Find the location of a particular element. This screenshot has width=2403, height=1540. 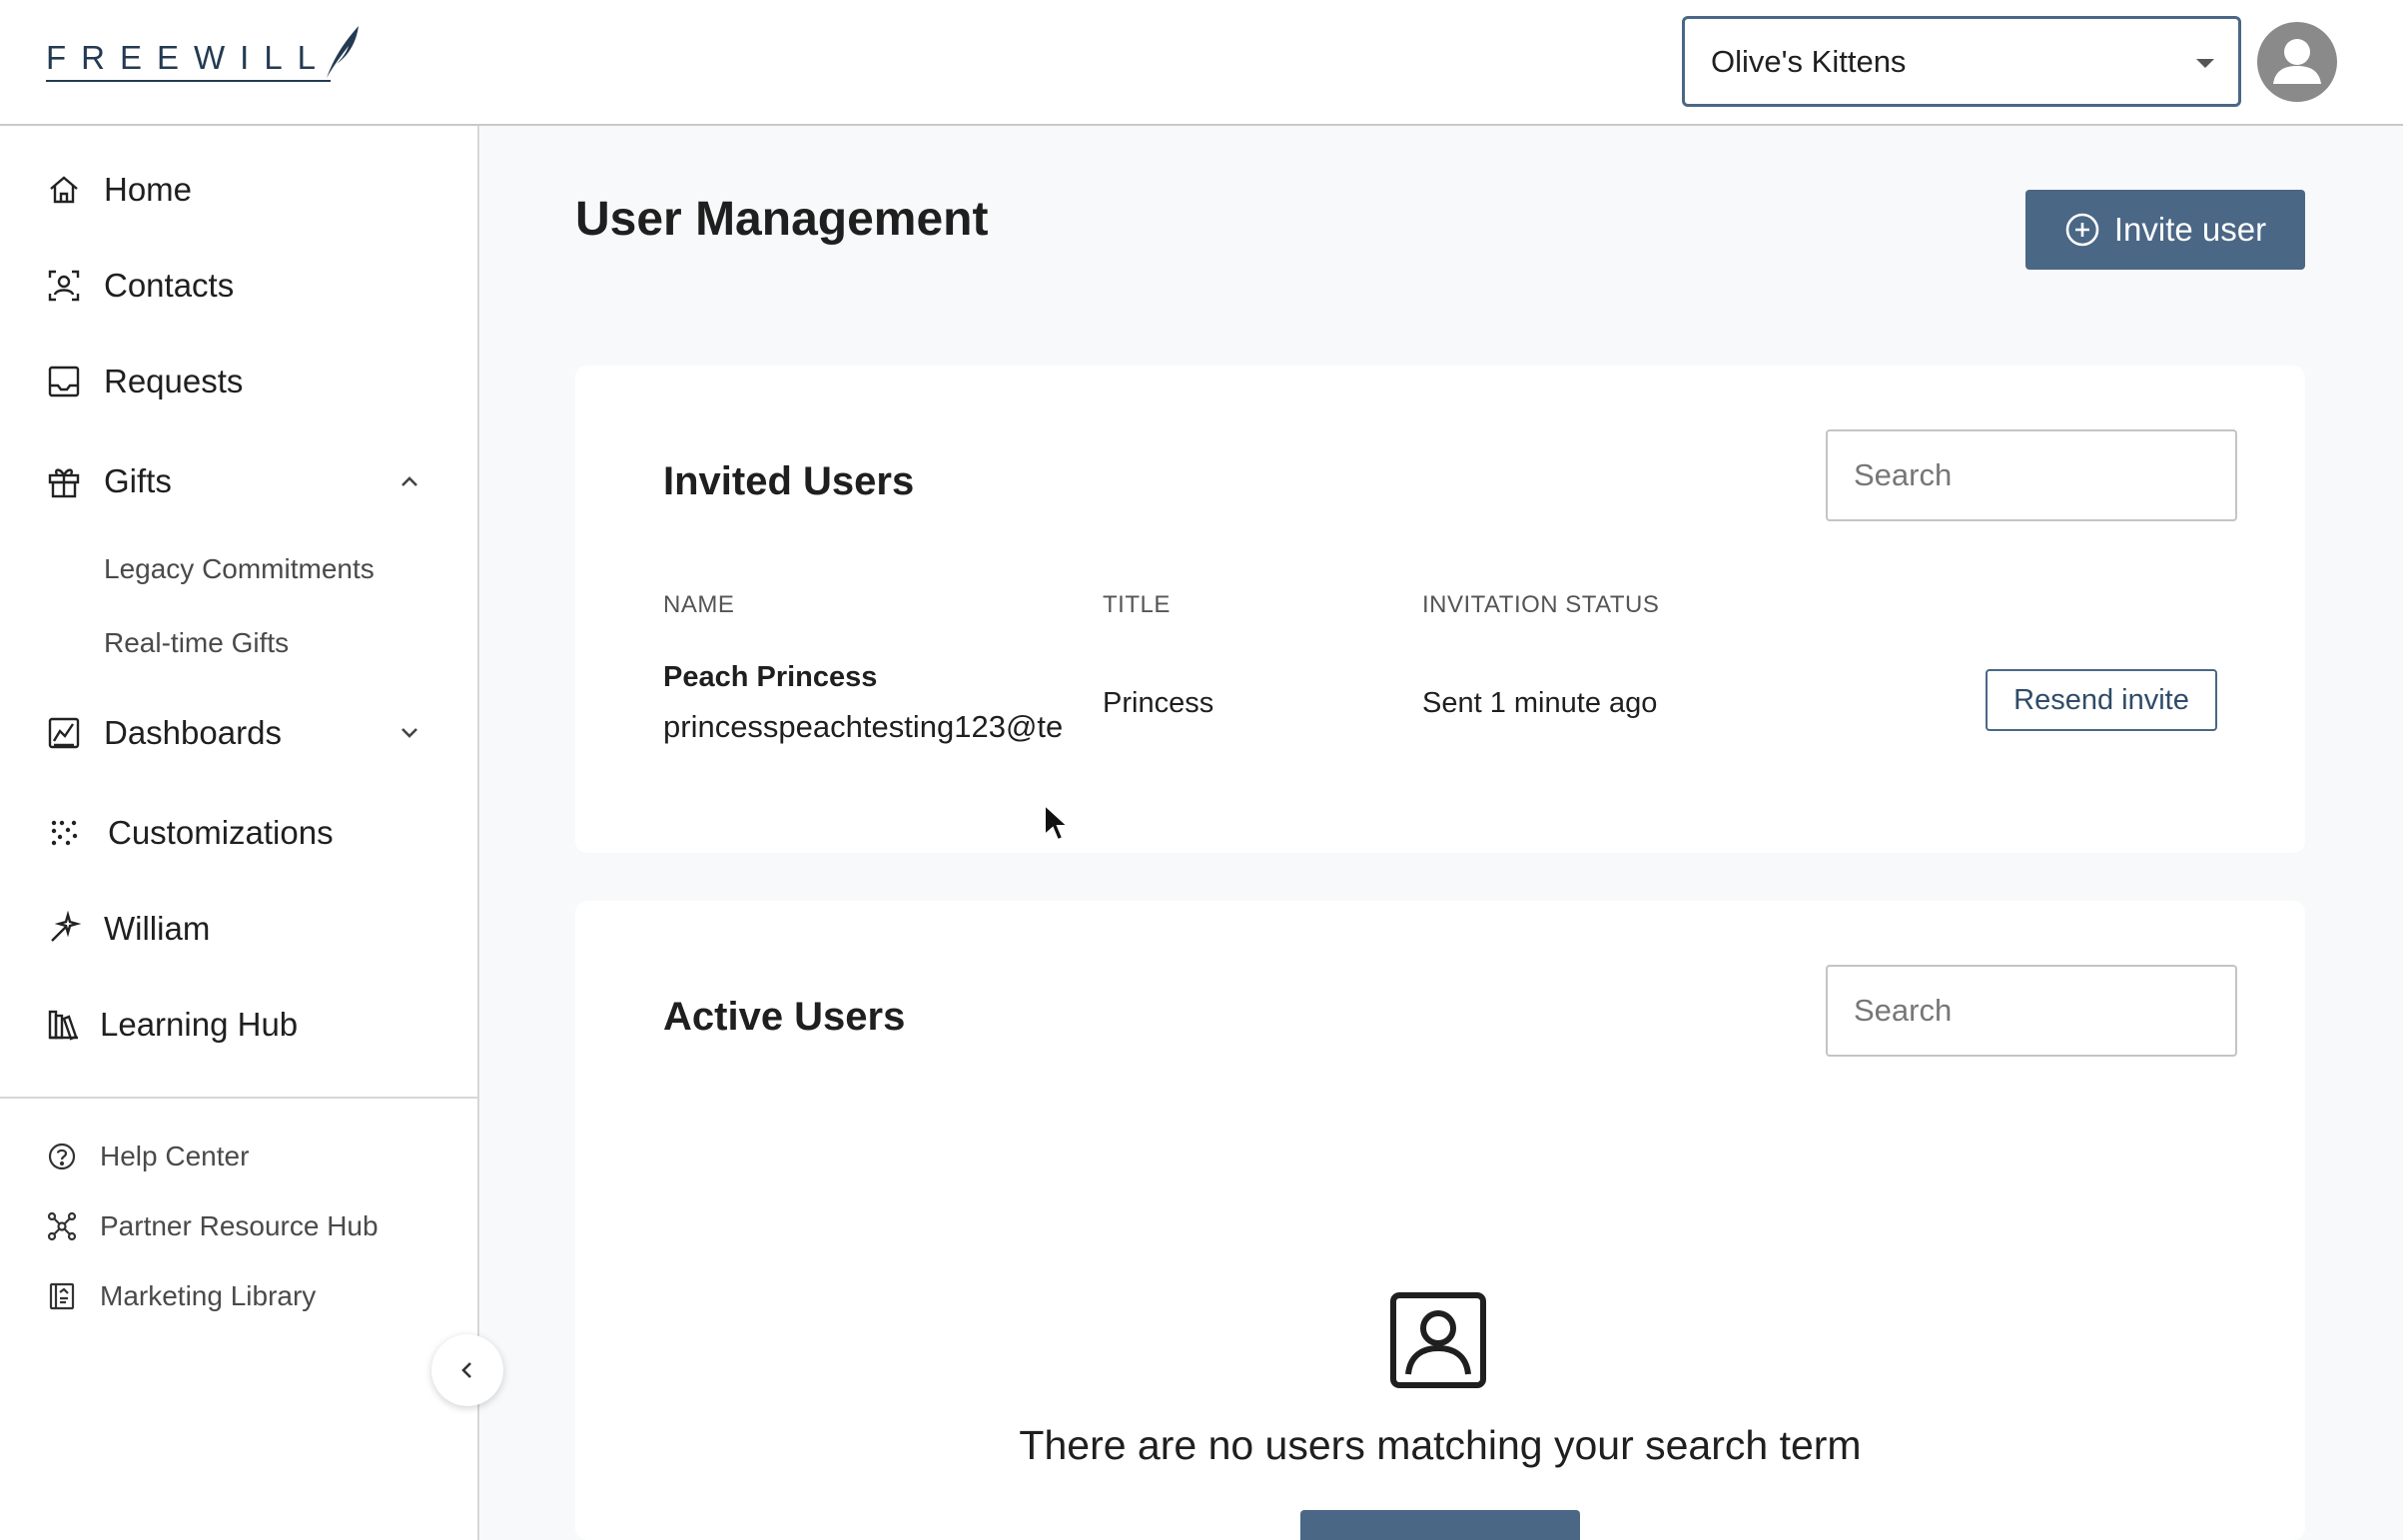

caret-down-icon is located at coordinates (2205, 63).